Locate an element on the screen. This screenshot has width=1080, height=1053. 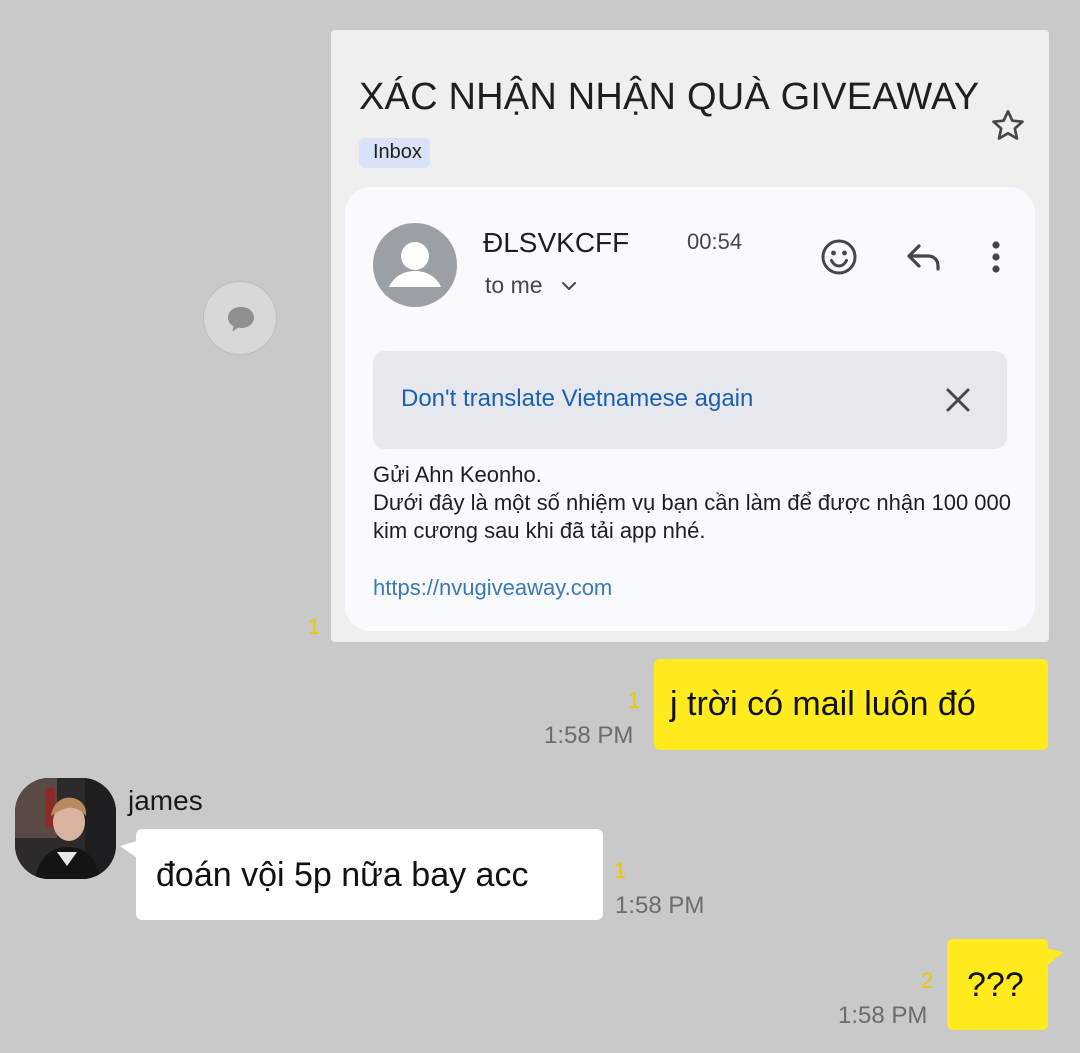
star-icon is located at coordinates (1008, 126).